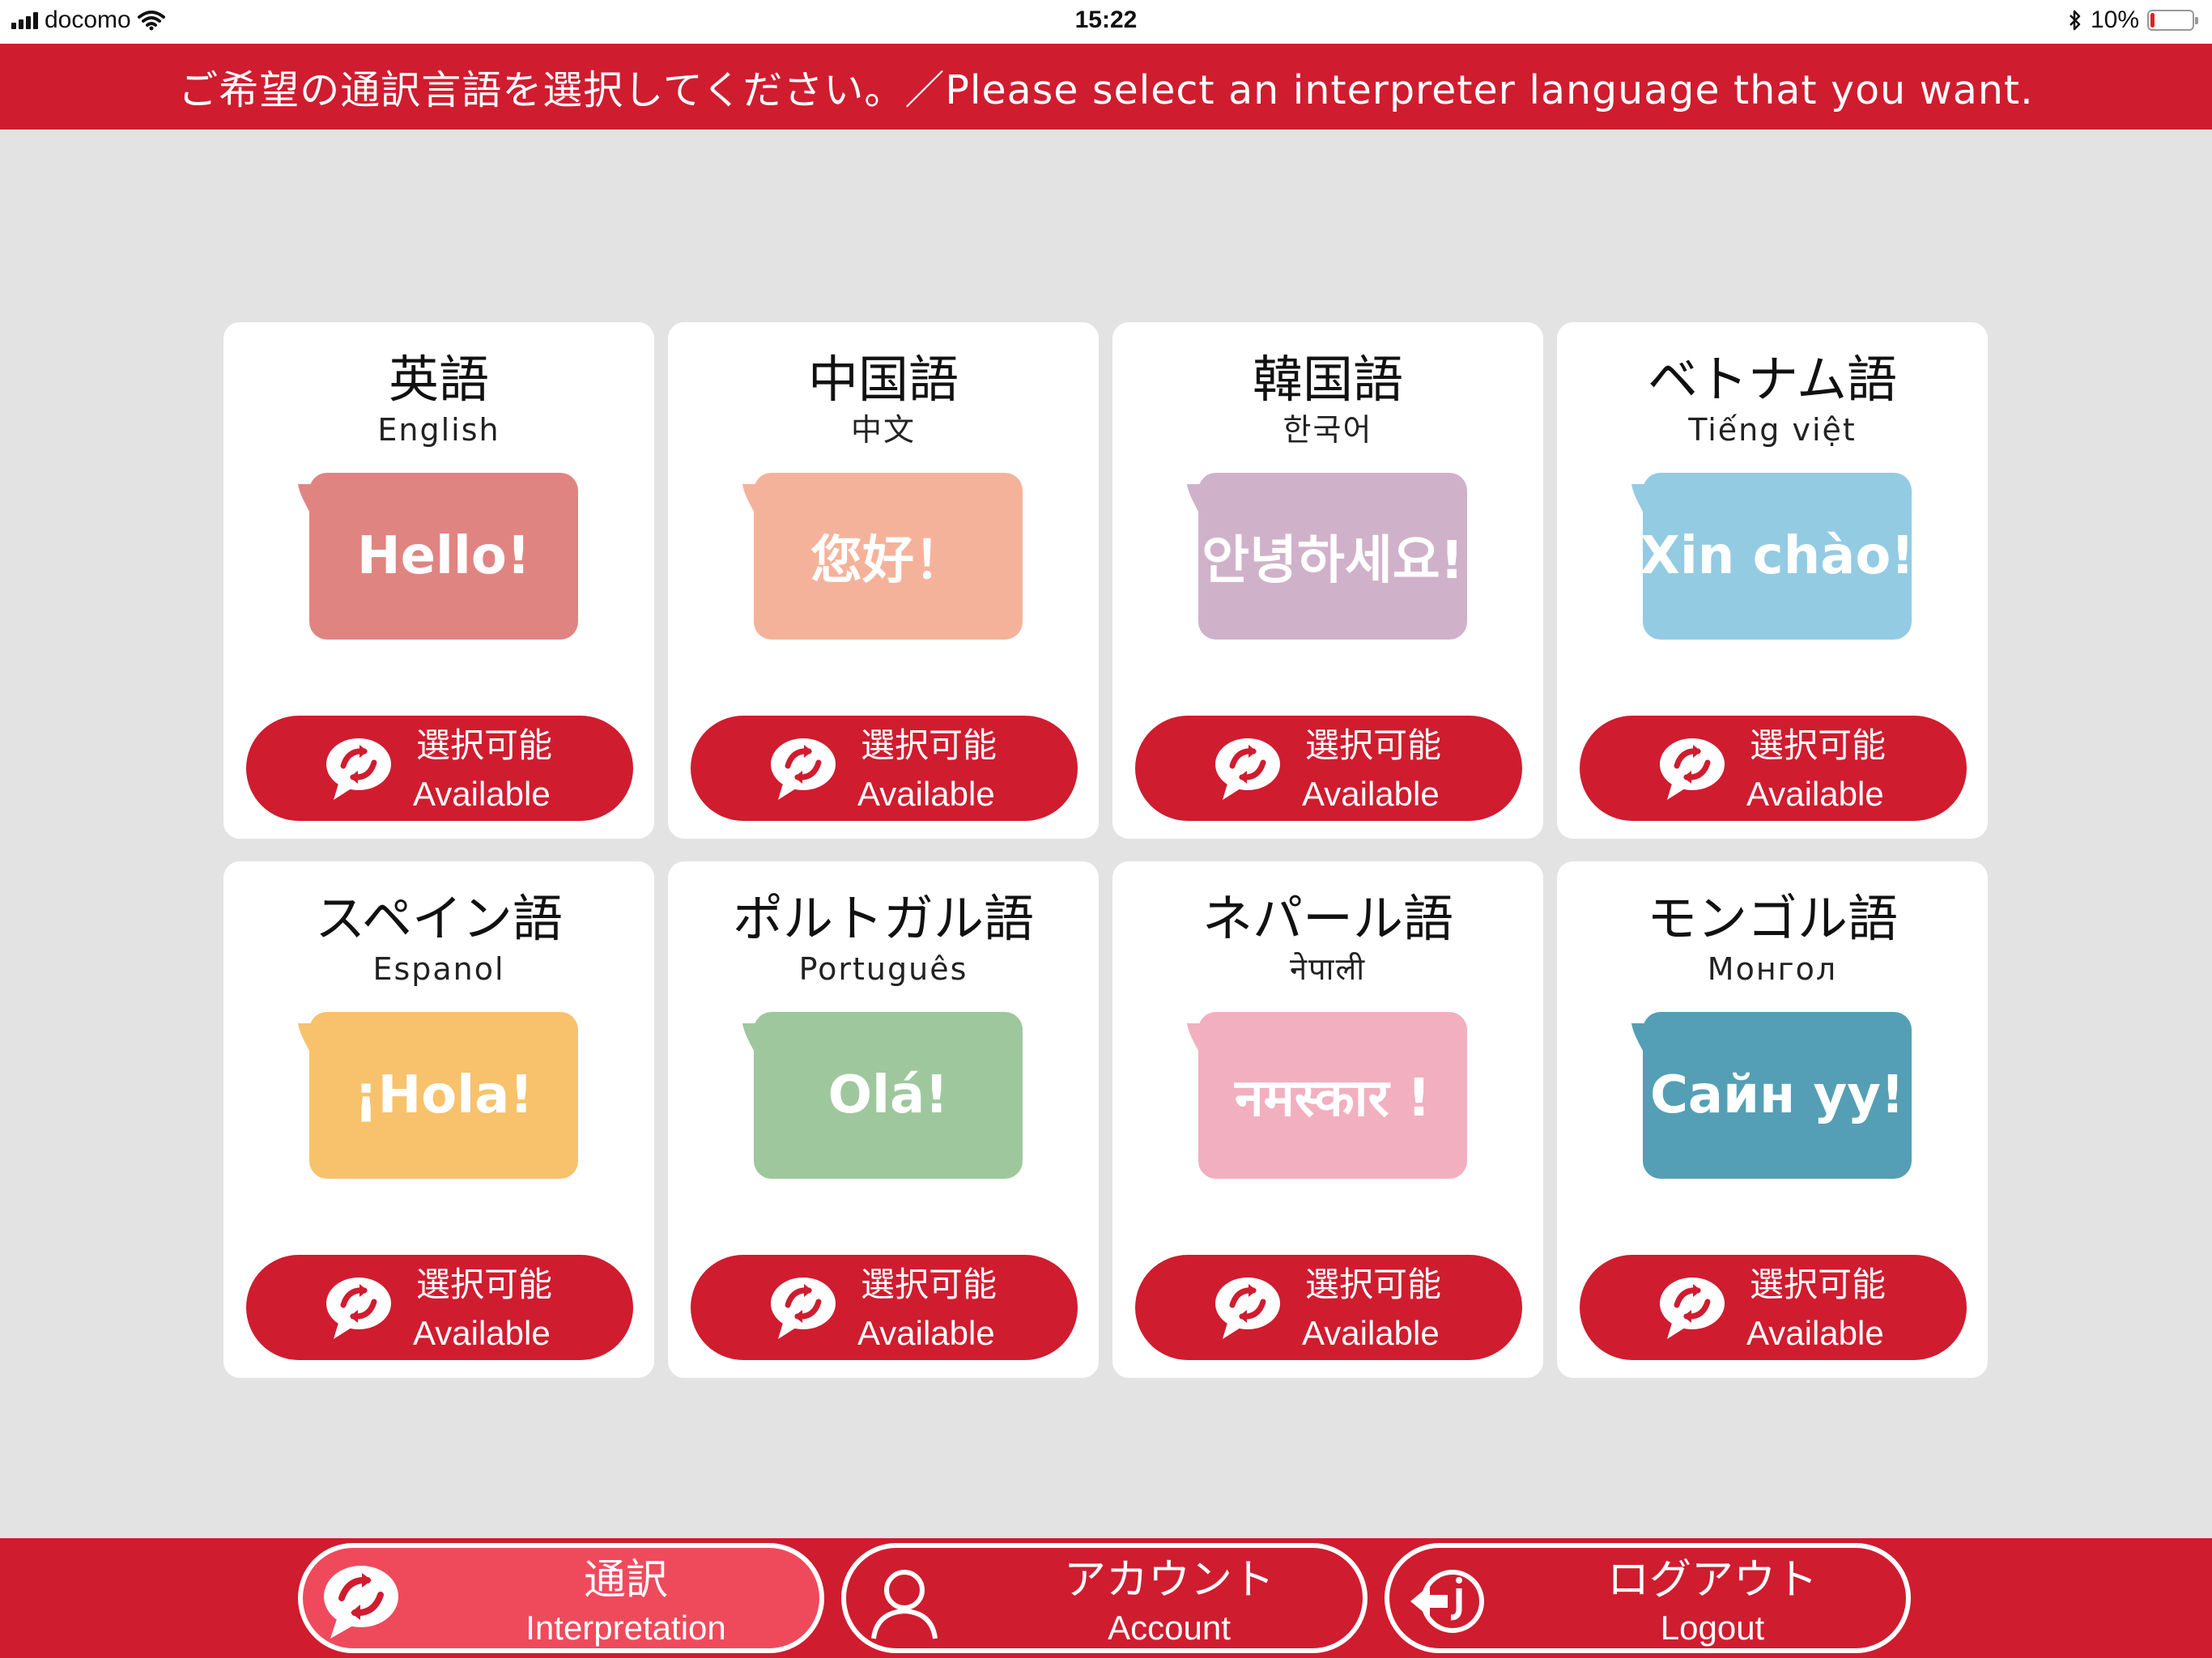 This screenshot has height=1658, width=2212. What do you see at coordinates (2115, 19) in the screenshot?
I see `battery-percent: 10%` at bounding box center [2115, 19].